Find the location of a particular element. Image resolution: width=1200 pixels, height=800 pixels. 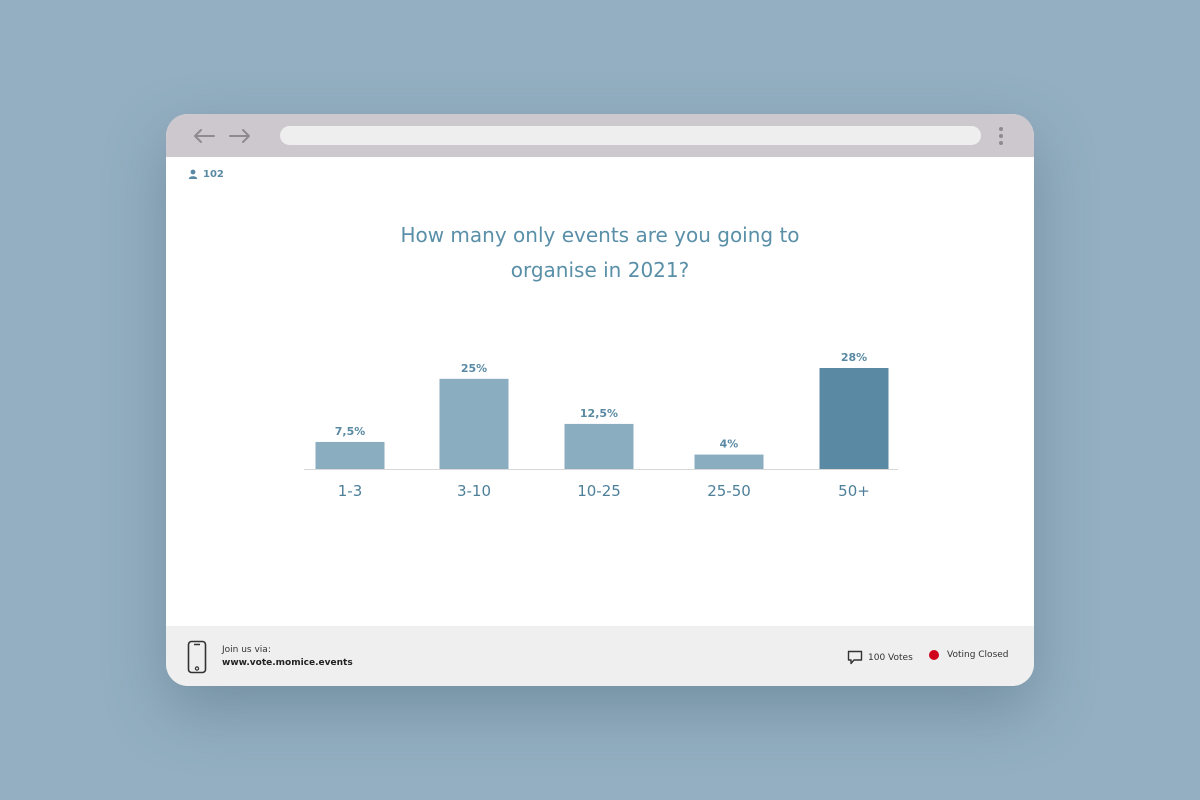

bar-value-label: 28% is located at coordinates (854, 357).